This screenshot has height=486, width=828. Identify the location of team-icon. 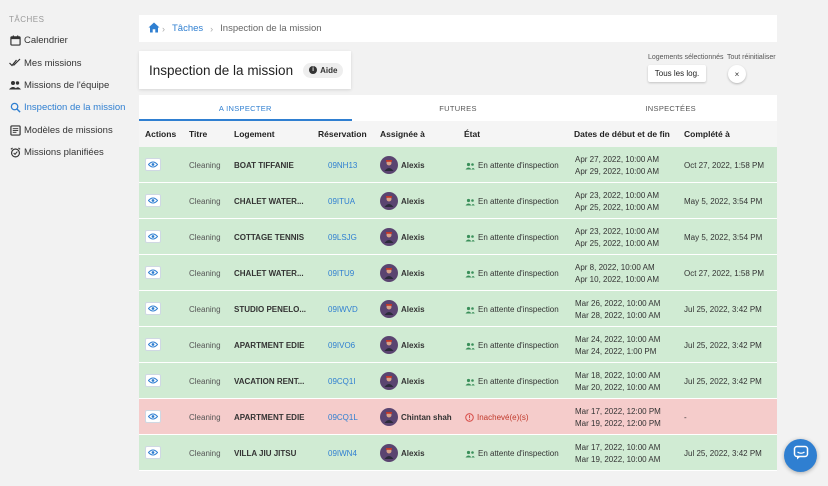
(15, 85).